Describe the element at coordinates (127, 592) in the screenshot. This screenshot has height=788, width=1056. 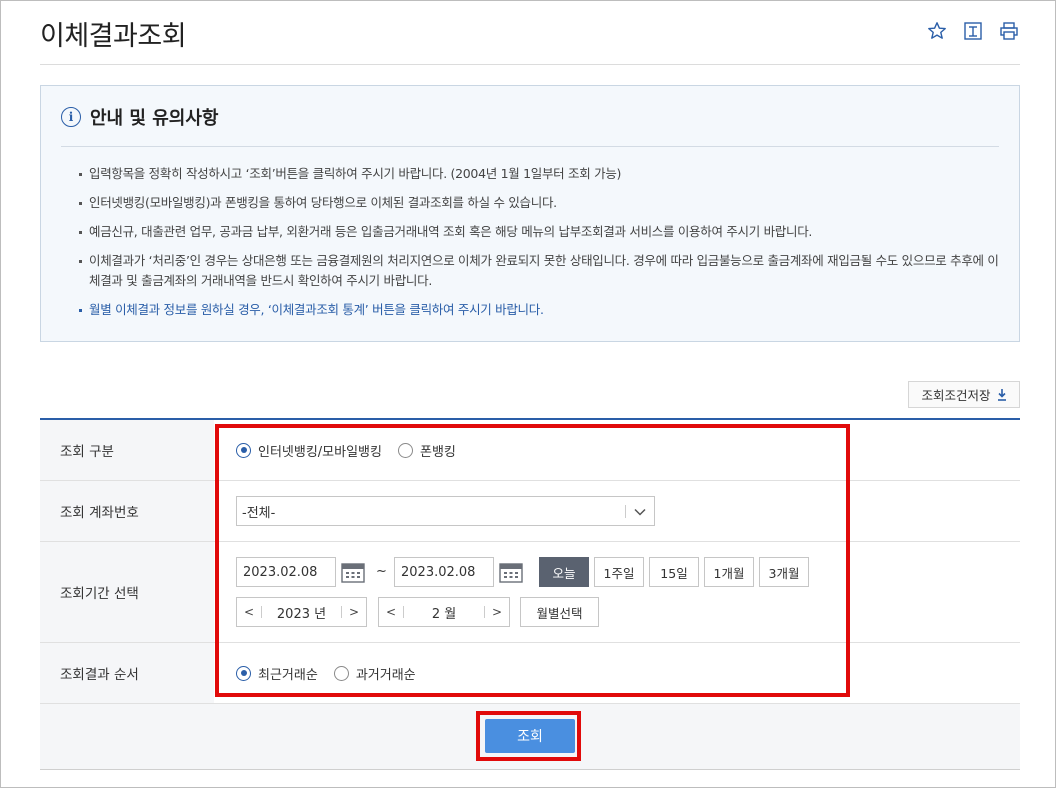
I see `period-label: 조회기간 선택` at that location.